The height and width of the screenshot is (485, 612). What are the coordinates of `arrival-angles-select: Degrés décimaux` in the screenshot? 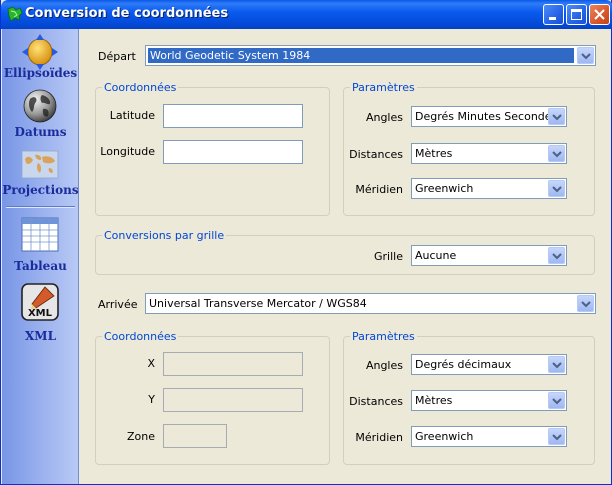 It's located at (489, 364).